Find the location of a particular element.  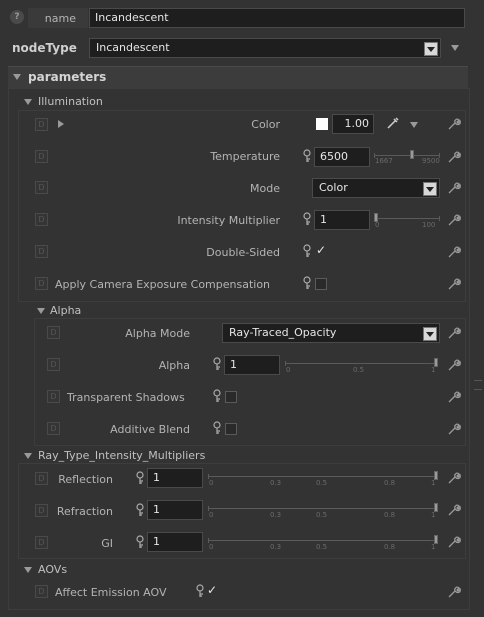

additive-blend-label: Additive Blend is located at coordinates (150, 429).